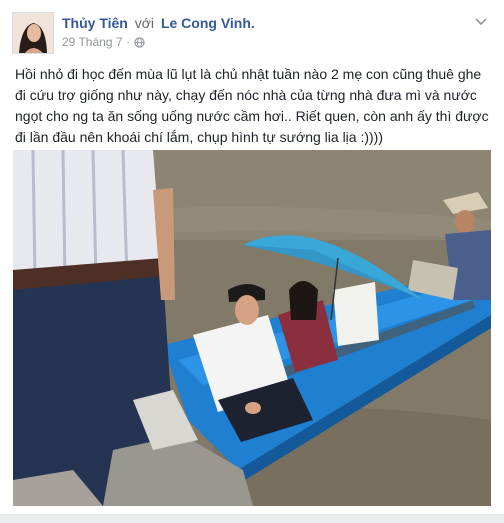 The width and height of the screenshot is (504, 523). I want to click on author-line: Thủy Tiên với Le Cong Vinh., so click(158, 23).